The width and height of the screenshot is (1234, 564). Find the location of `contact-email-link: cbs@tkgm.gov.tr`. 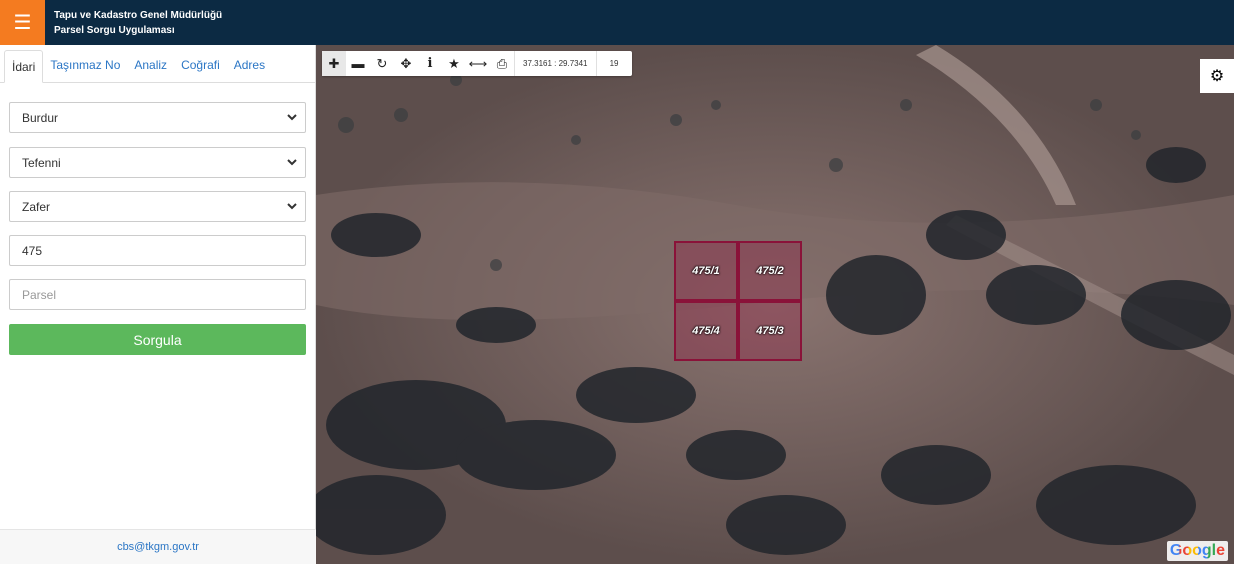

contact-email-link: cbs@tkgm.gov.tr is located at coordinates (158, 547).